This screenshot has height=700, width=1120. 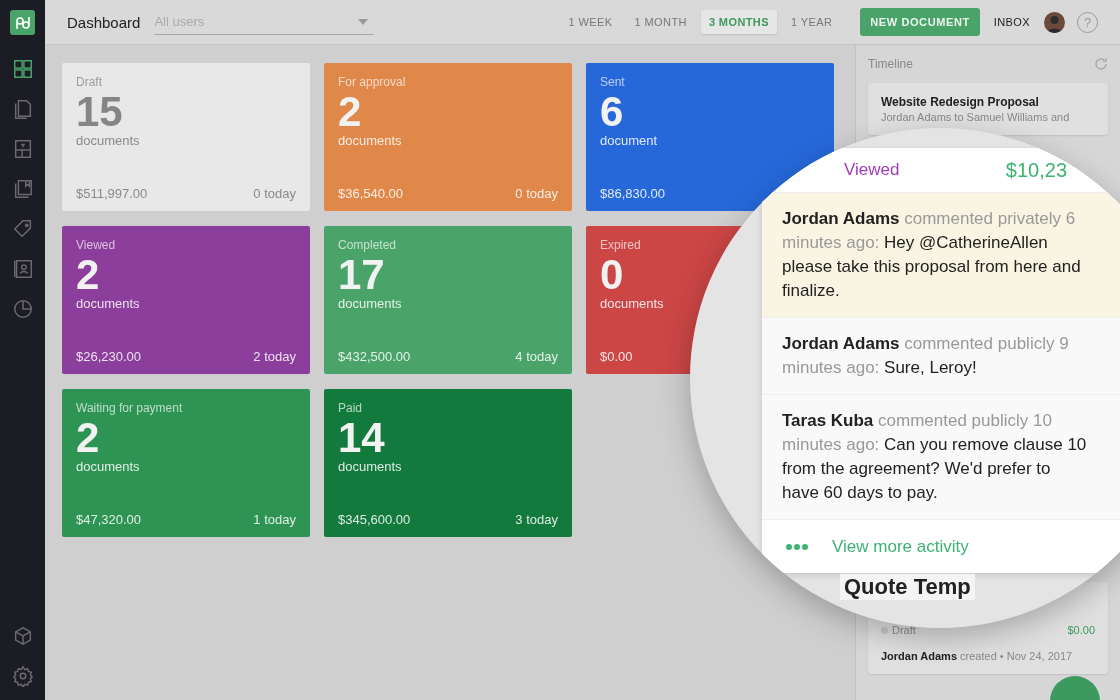 What do you see at coordinates (620, 245) in the screenshot?
I see `card-status: Expired` at bounding box center [620, 245].